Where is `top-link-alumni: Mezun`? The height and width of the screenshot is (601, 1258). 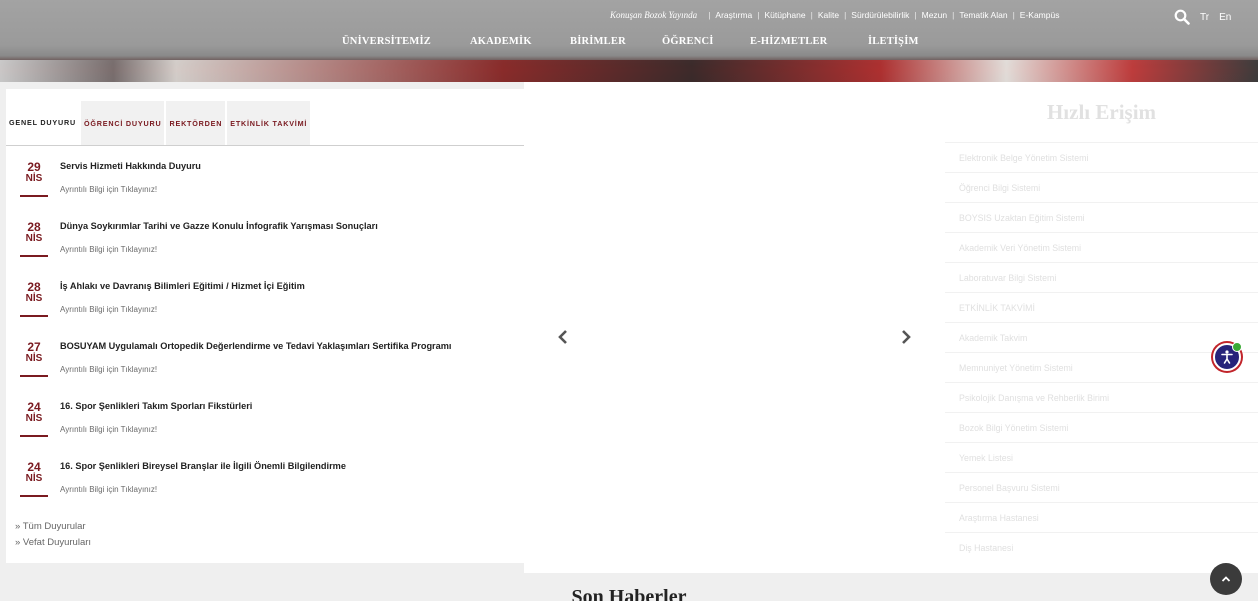 top-link-alumni: Mezun is located at coordinates (935, 15).